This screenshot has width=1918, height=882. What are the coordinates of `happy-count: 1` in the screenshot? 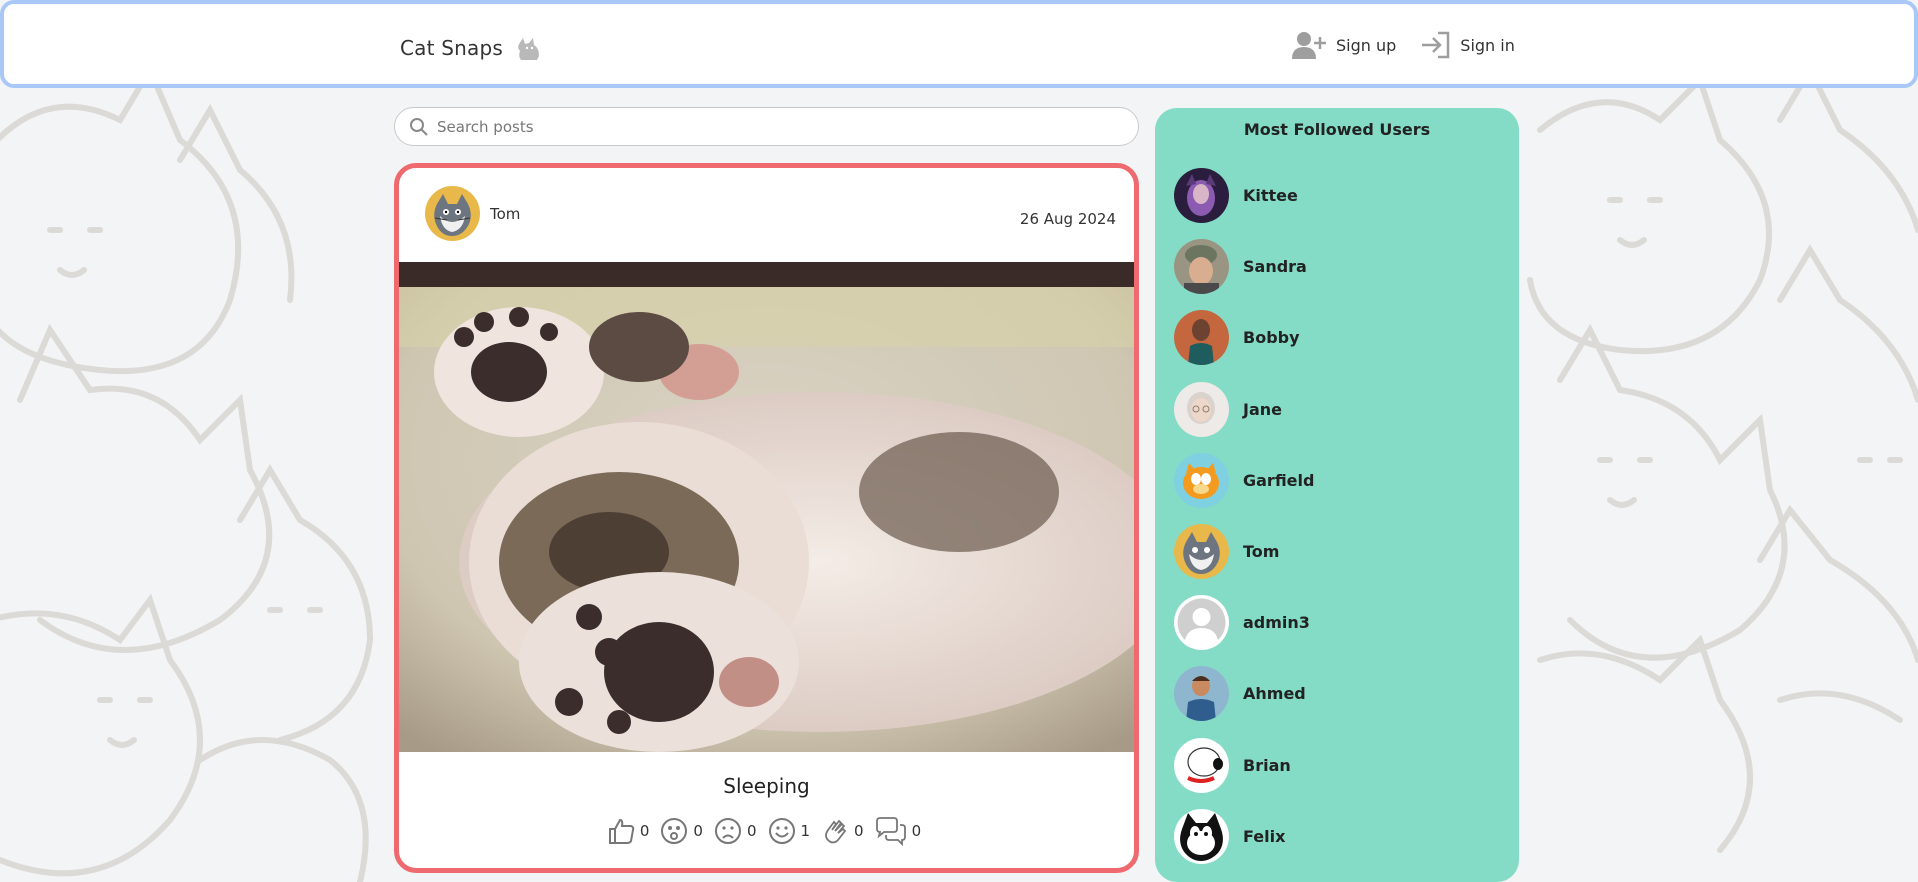 It's located at (805, 831).